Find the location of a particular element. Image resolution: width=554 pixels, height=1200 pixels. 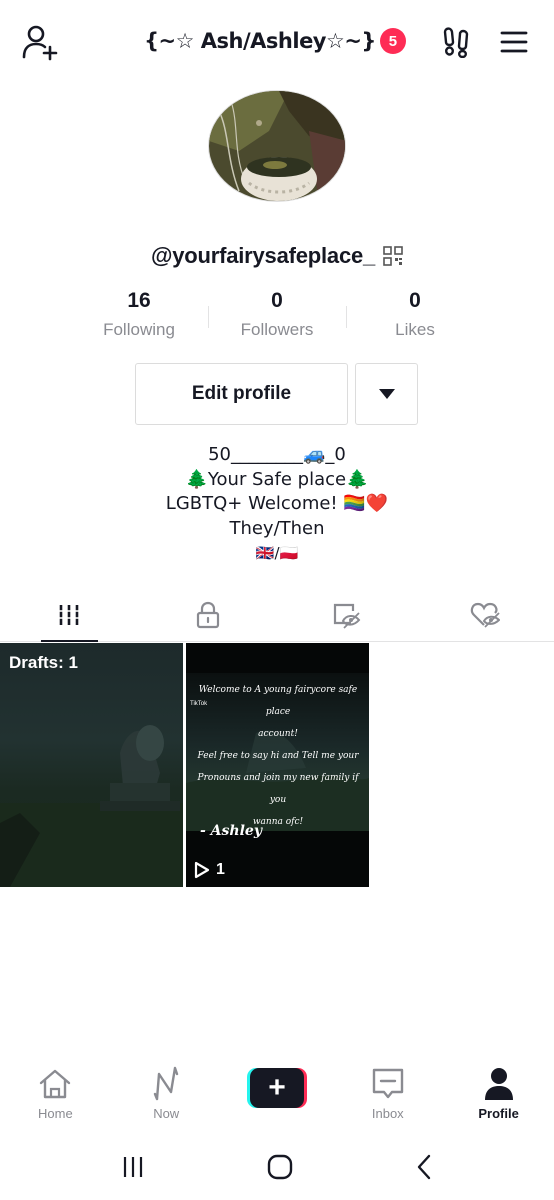

menu-button is located at coordinates (514, 42).